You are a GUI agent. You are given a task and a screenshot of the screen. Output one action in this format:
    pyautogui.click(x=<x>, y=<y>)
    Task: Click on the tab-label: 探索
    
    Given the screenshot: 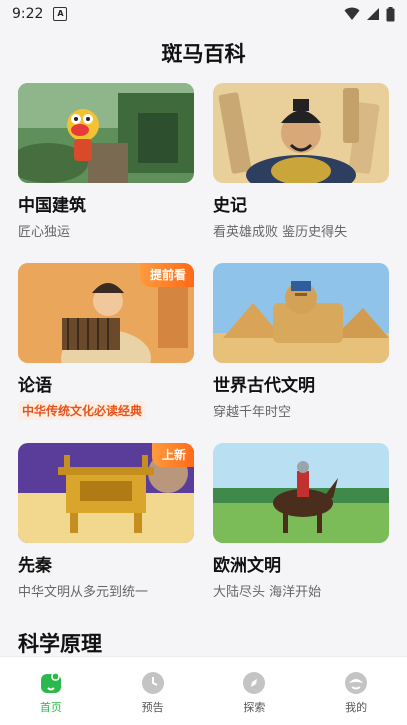 What is the action you would take?
    pyautogui.click(x=254, y=707)
    